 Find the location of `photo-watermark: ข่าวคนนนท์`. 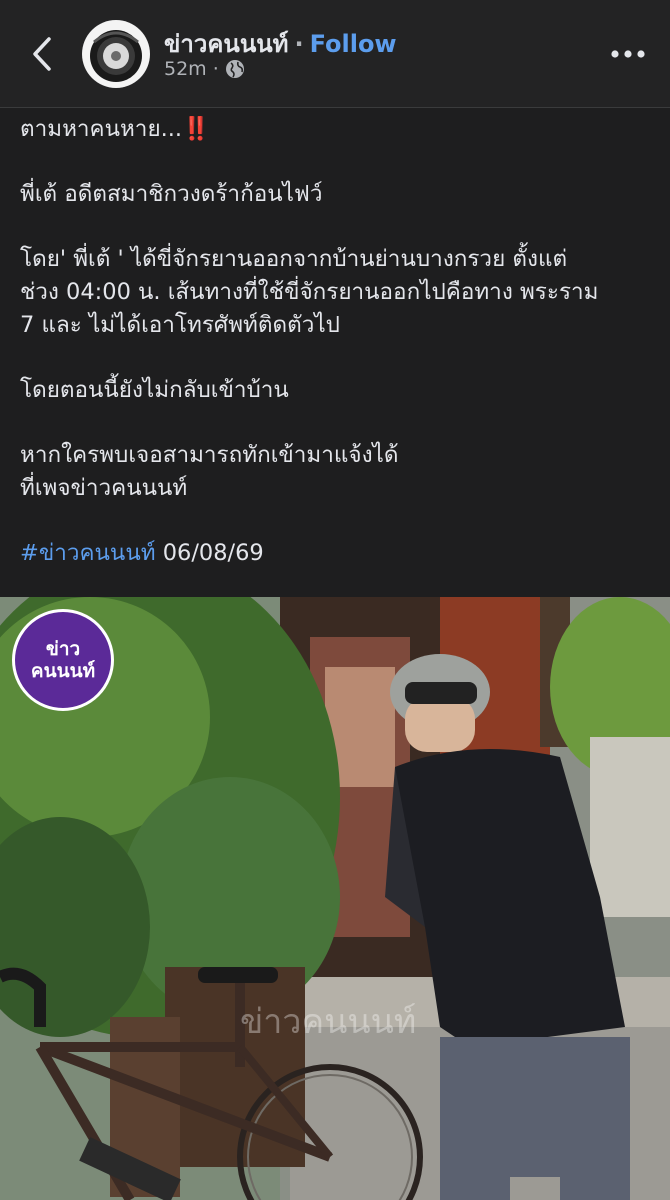

photo-watermark: ข่าวคนนนท์ is located at coordinates (328, 1022).